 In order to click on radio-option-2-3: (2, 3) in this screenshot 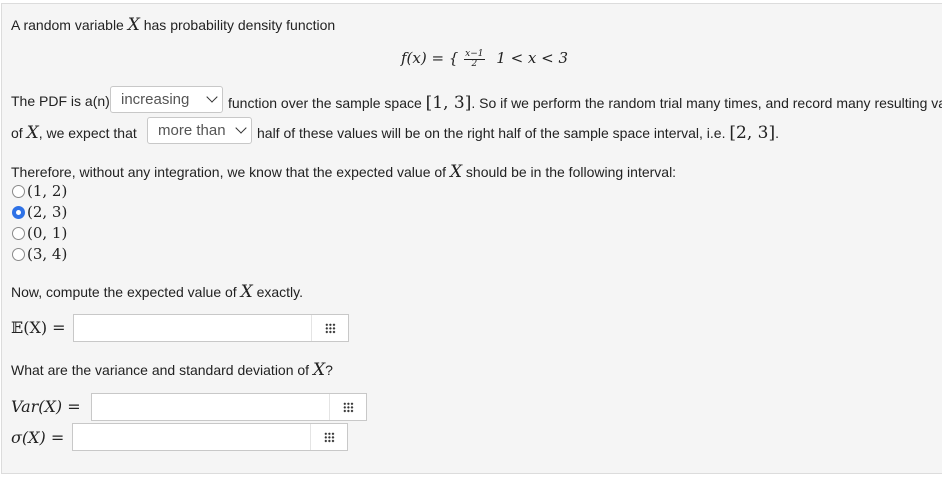, I will do `click(62, 213)`.